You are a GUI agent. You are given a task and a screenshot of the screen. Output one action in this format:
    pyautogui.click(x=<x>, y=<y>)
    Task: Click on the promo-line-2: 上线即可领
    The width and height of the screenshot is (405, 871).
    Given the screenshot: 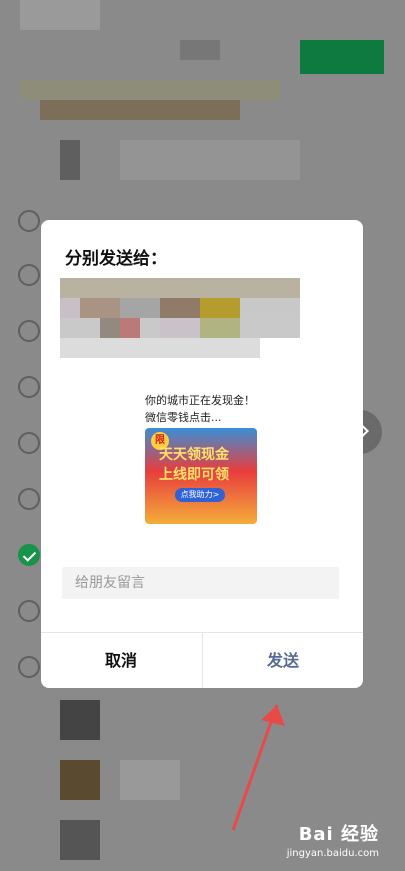 What is the action you would take?
    pyautogui.click(x=194, y=475)
    